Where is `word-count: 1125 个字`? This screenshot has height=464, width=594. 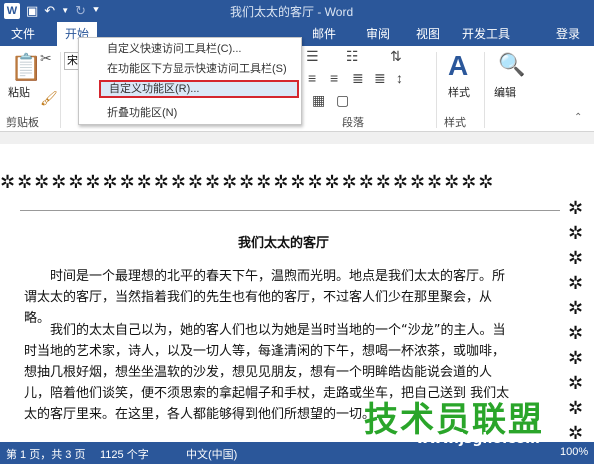
word-count: 1125 个字 is located at coordinates (124, 454).